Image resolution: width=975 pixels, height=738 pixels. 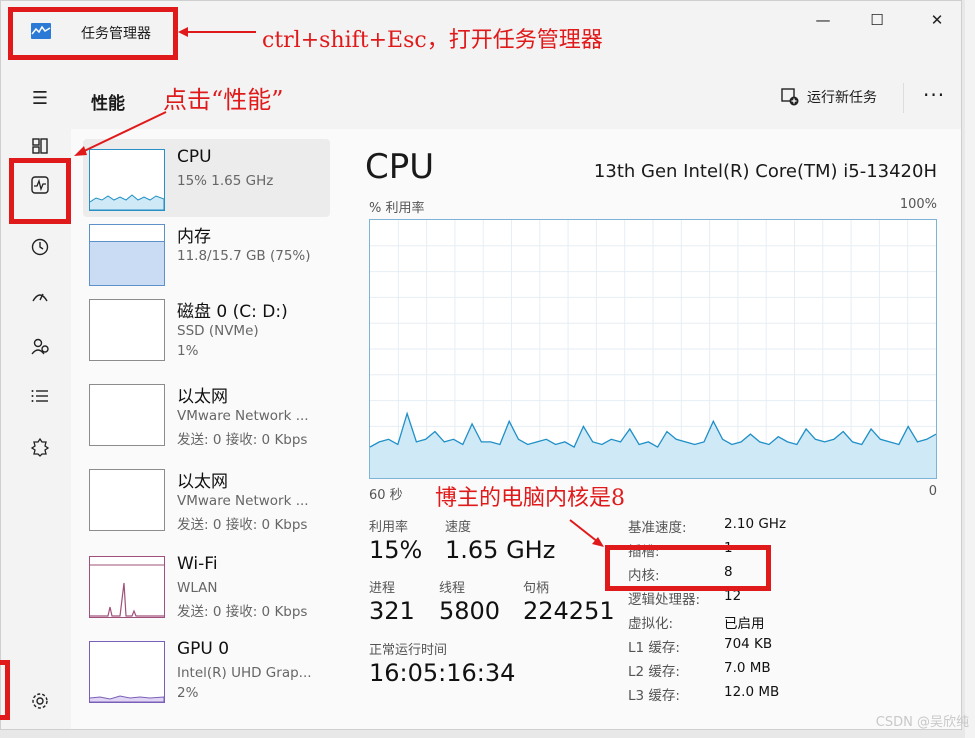 I want to click on uptime-label: 正常运行时间, so click(x=408, y=650).